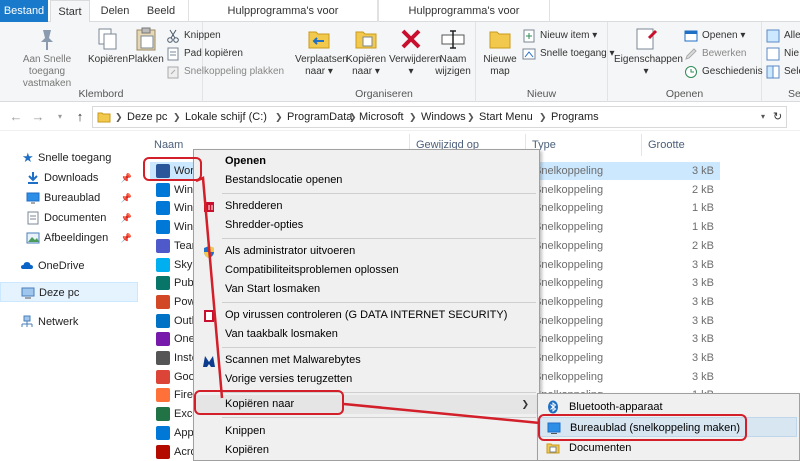 This screenshot has height=461, width=800. I want to click on nav-onedrive: OneDrive, so click(68, 266).